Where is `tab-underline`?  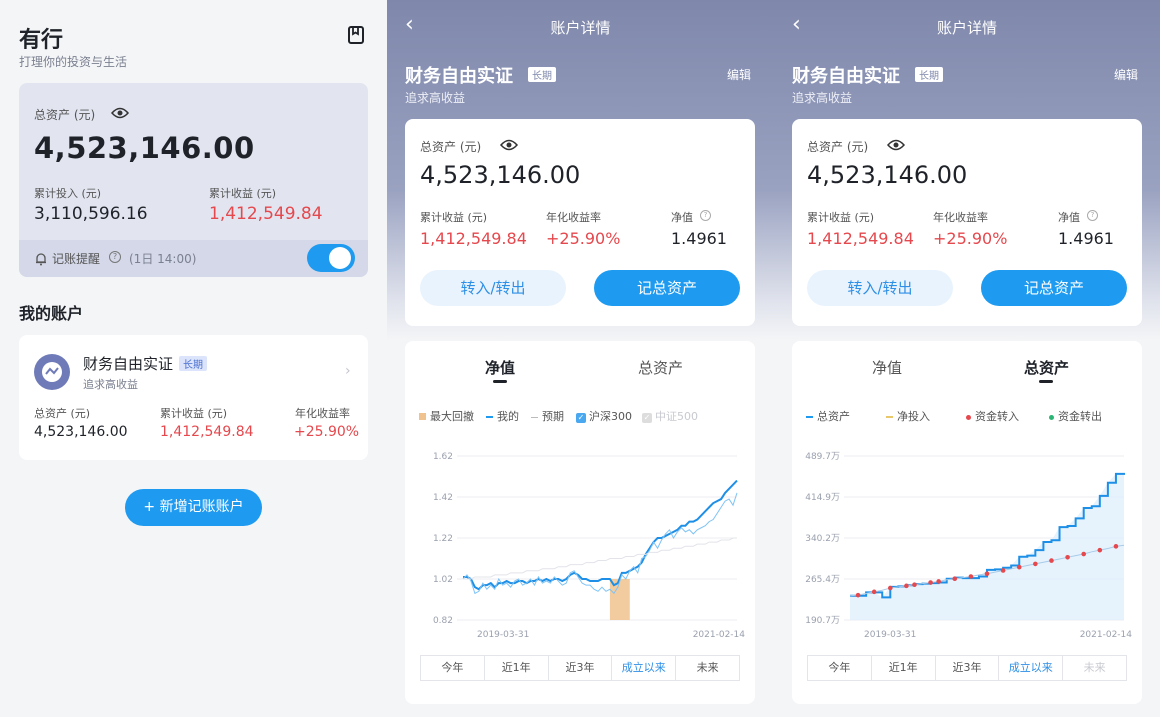
tab-underline is located at coordinates (500, 381).